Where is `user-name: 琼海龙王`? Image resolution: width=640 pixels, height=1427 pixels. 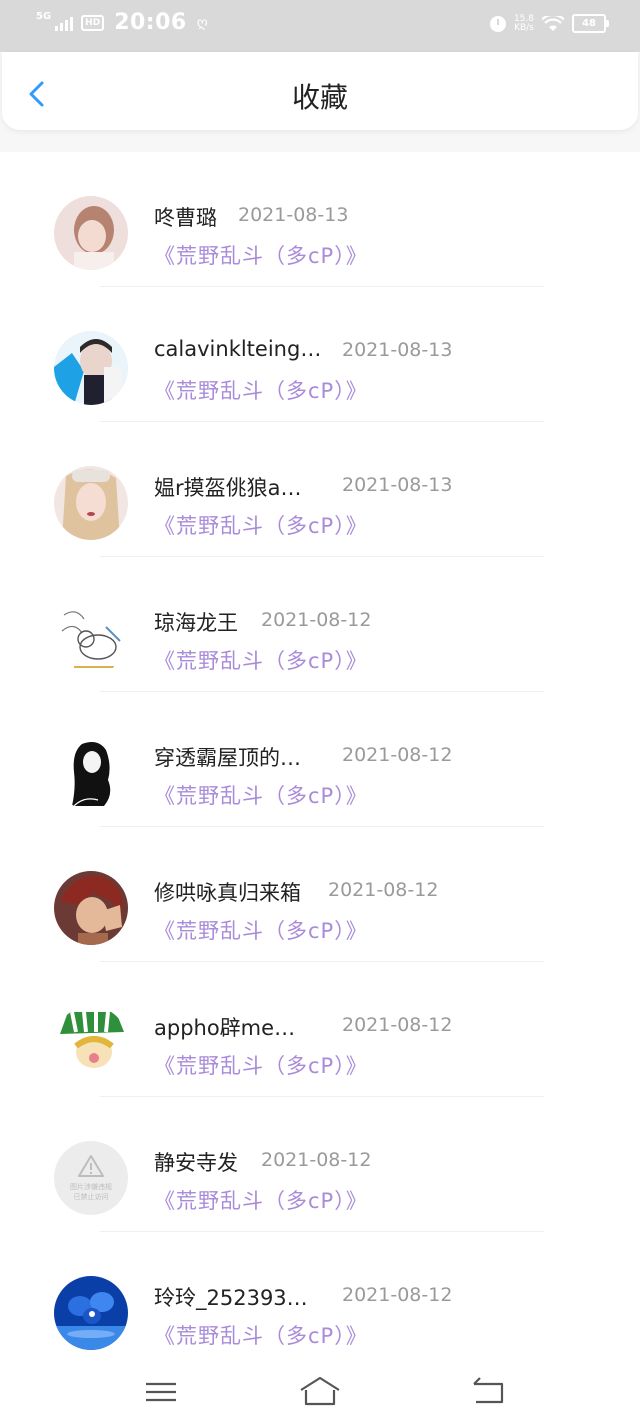
user-name: 琼海龙王 is located at coordinates (196, 623).